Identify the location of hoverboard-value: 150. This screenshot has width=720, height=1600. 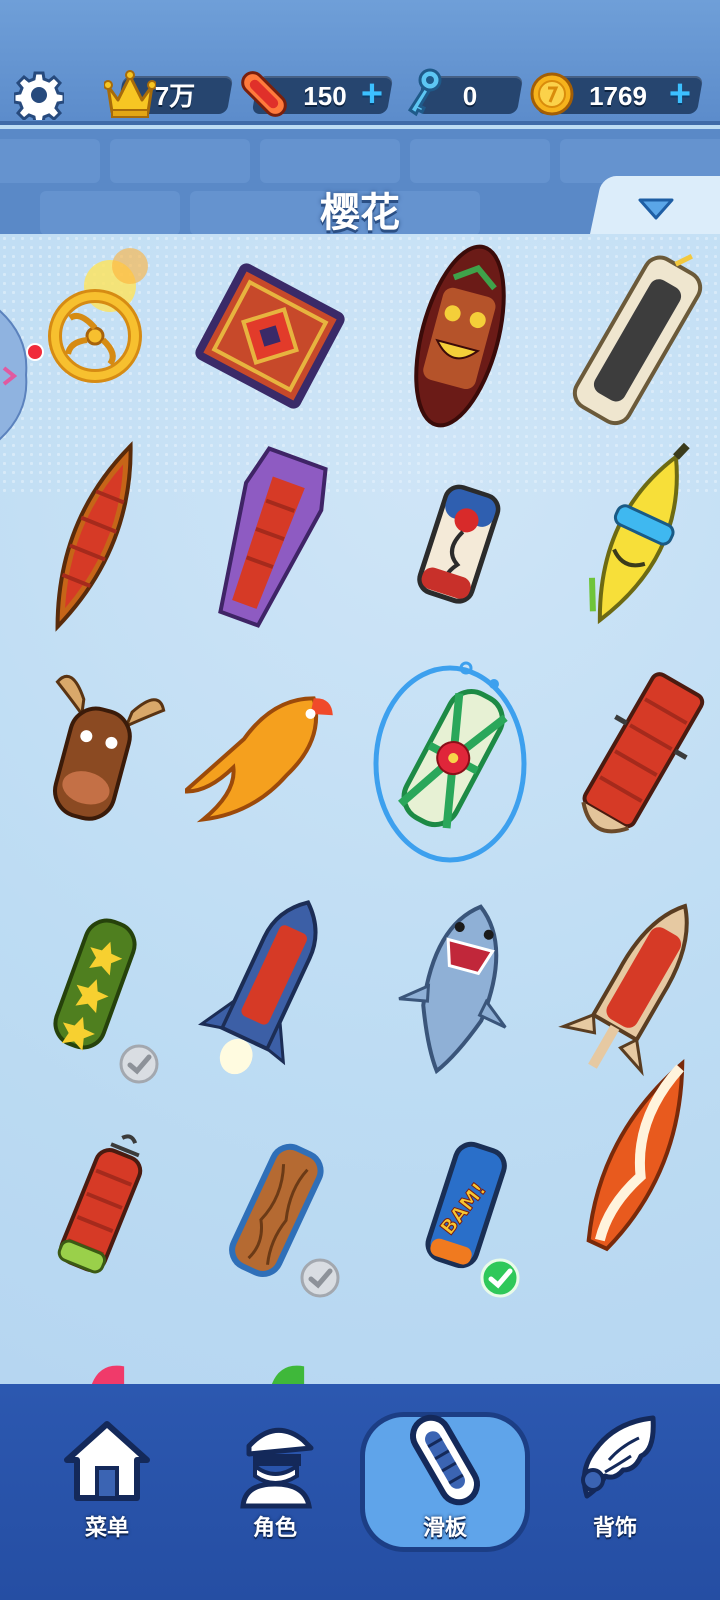
(325, 96).